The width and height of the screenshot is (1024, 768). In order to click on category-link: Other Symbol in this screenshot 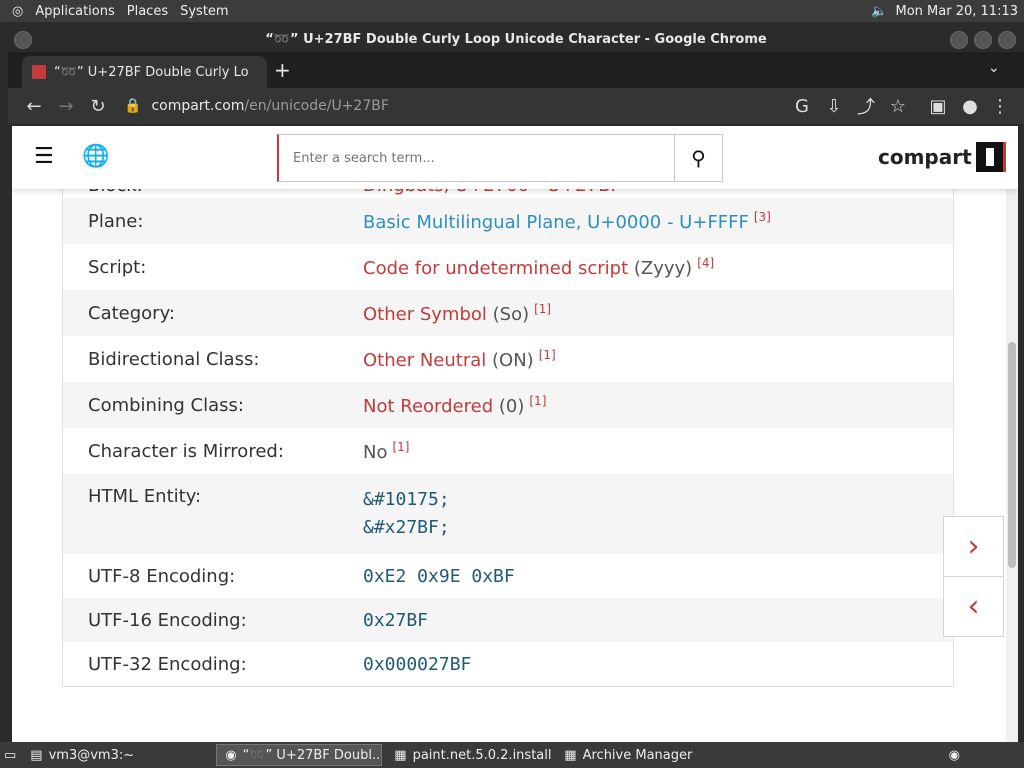, I will do `click(425, 314)`.